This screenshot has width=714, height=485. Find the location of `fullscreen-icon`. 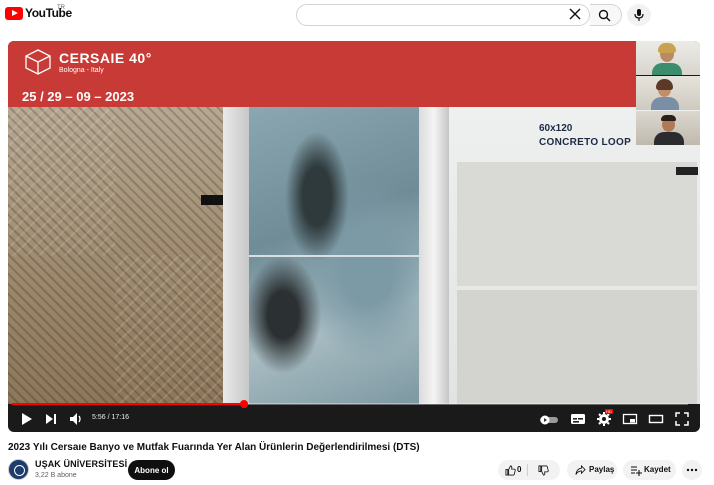

fullscreen-icon is located at coordinates (682, 419).